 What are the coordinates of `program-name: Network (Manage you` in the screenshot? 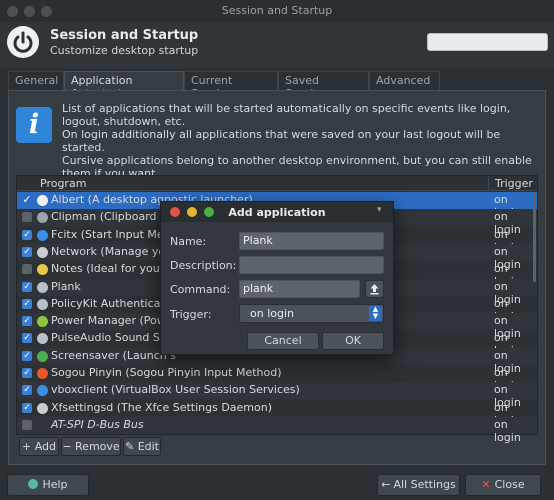 It's located at (112, 251).